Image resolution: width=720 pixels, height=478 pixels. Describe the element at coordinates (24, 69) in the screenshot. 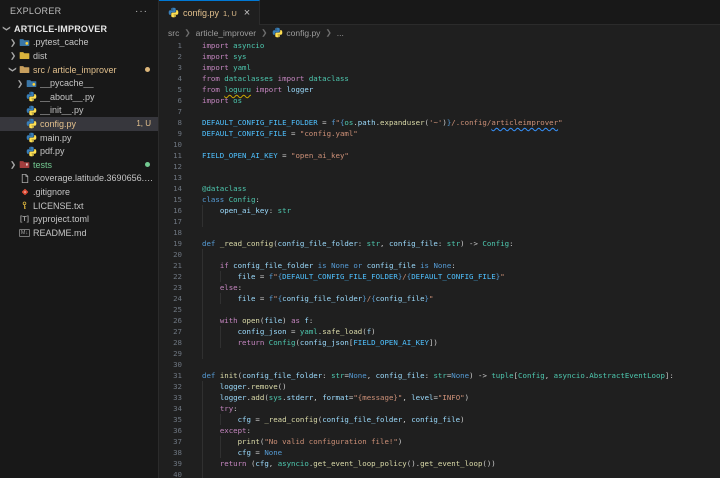

I see `folder-tan-icon` at that location.